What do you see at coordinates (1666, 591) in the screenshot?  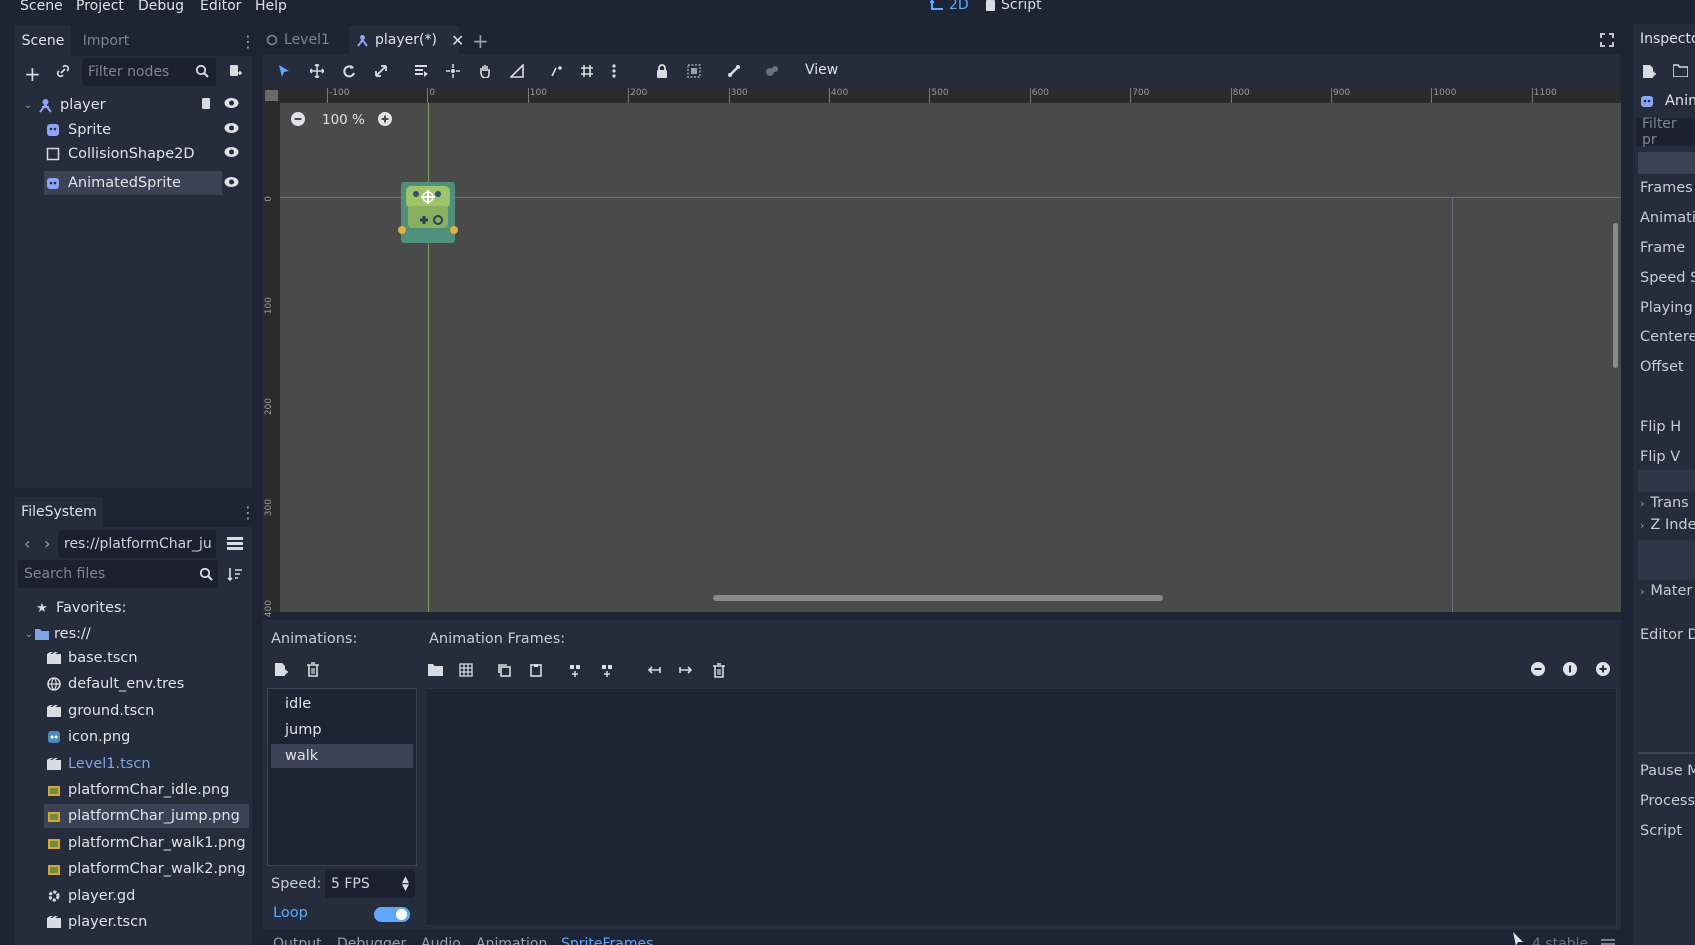 I see `inspector-section: › Mater` at bounding box center [1666, 591].